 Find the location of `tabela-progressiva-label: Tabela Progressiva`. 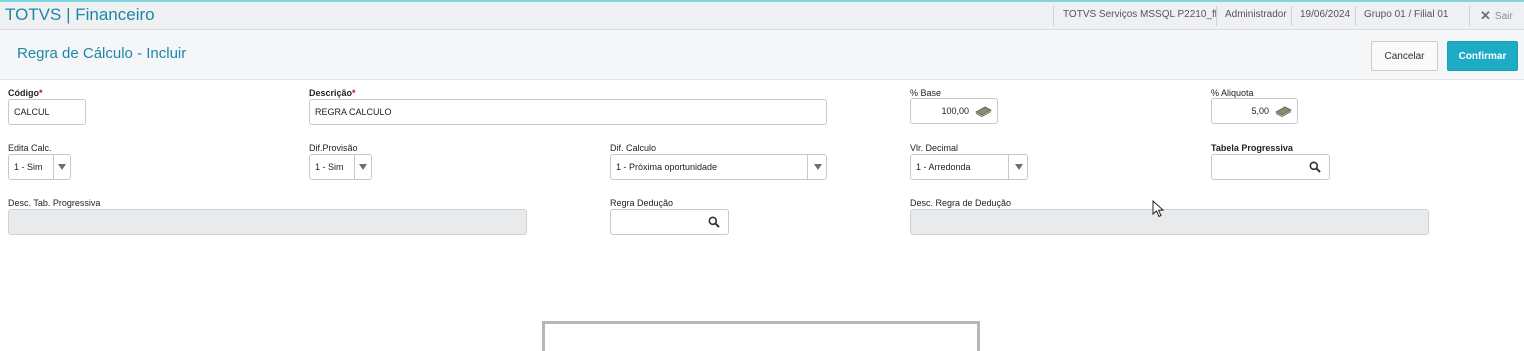

tabela-progressiva-label: Tabela Progressiva is located at coordinates (1252, 148).